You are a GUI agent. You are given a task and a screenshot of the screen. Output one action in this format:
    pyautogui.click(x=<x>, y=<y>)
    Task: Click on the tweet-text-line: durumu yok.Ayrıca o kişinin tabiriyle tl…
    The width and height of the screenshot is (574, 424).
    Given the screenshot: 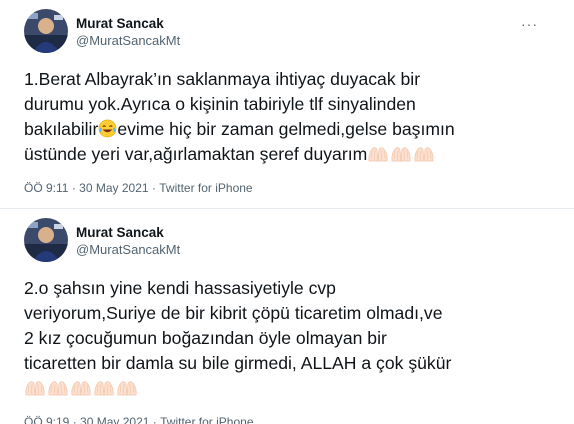 What is the action you would take?
    pyautogui.click(x=220, y=104)
    